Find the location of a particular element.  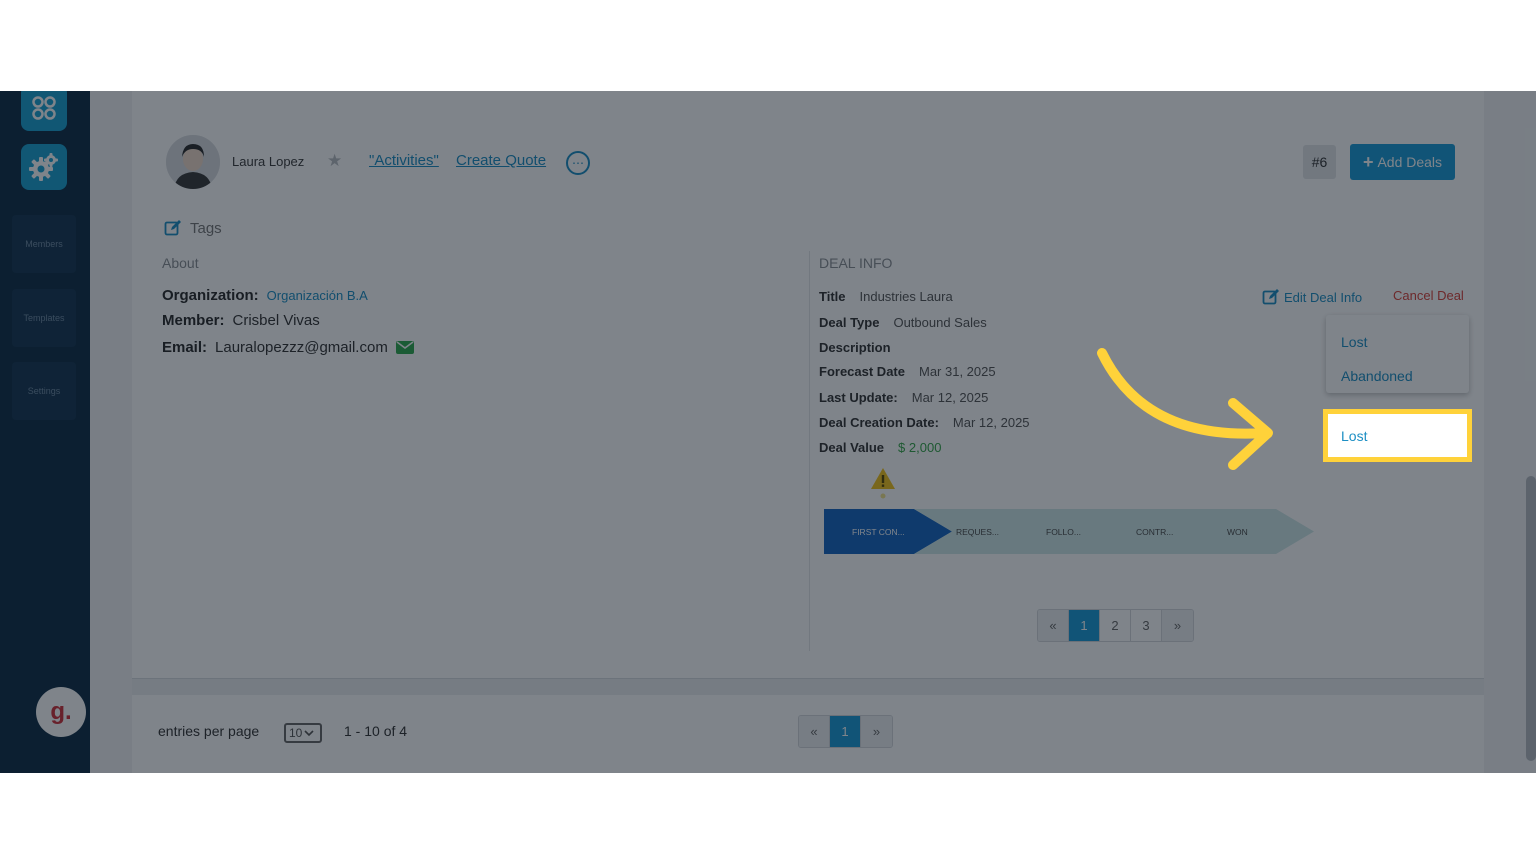

settings-button is located at coordinates (44, 167).